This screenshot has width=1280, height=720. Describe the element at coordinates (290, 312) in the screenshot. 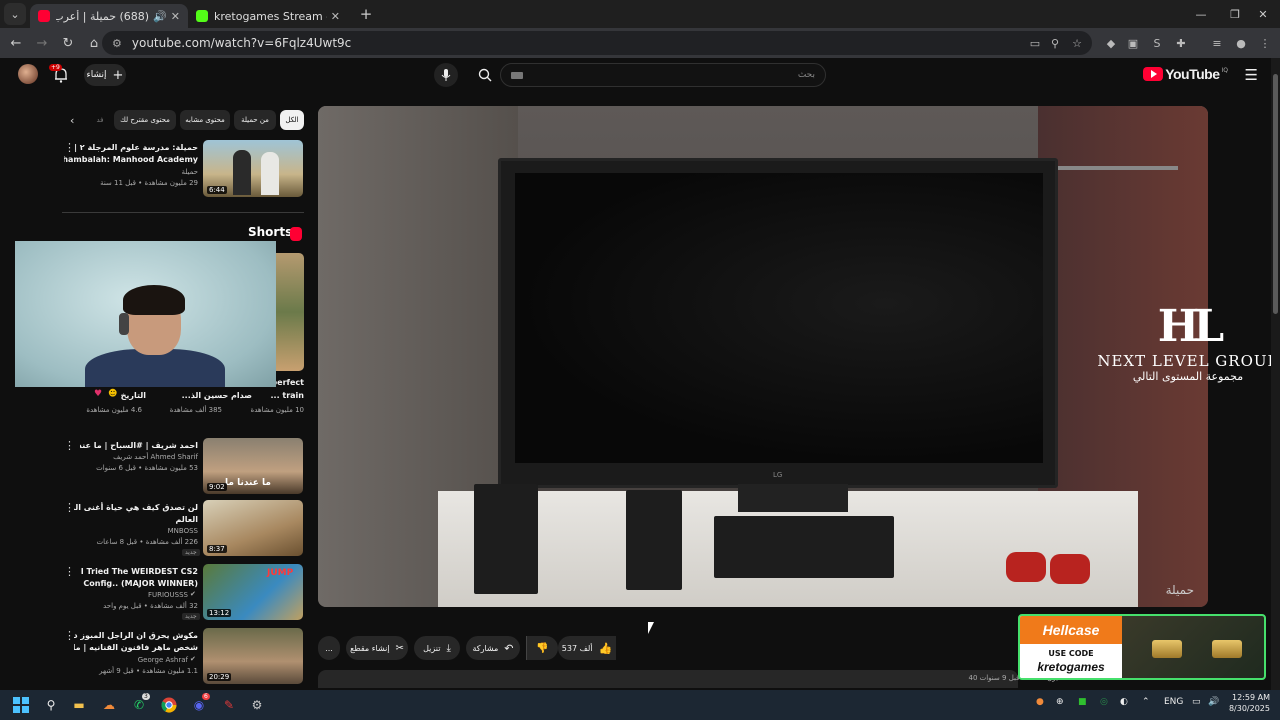

I see `short-thumbnail` at that location.